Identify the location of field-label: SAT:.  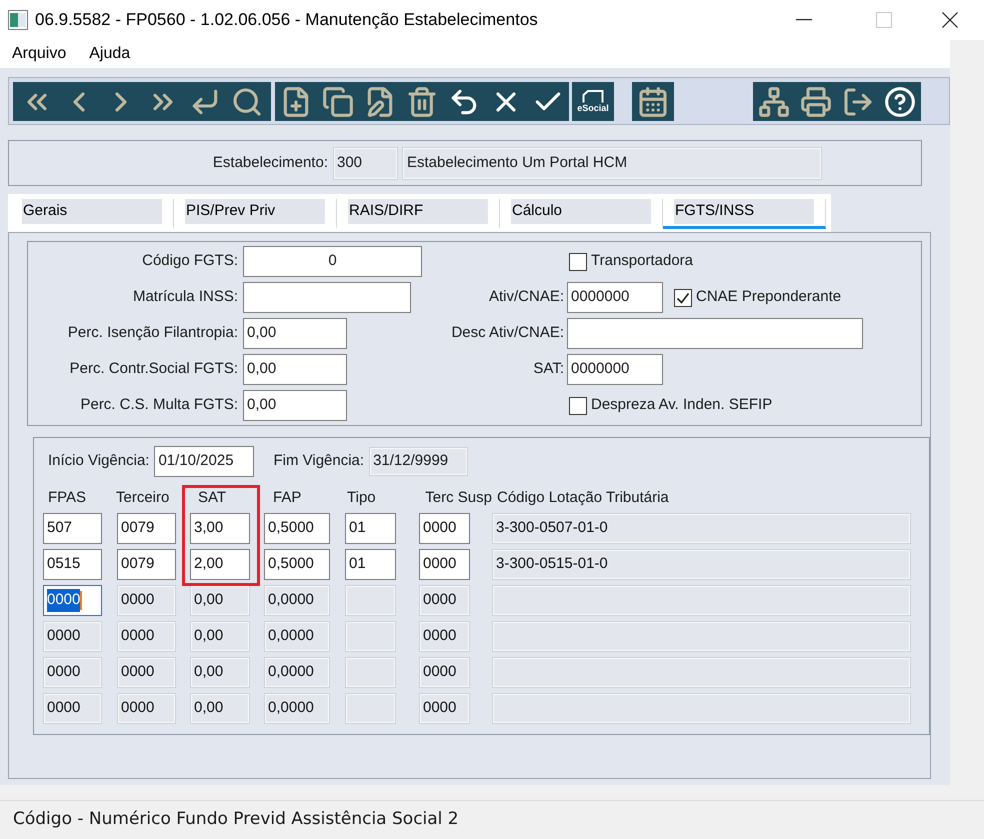
(548, 369).